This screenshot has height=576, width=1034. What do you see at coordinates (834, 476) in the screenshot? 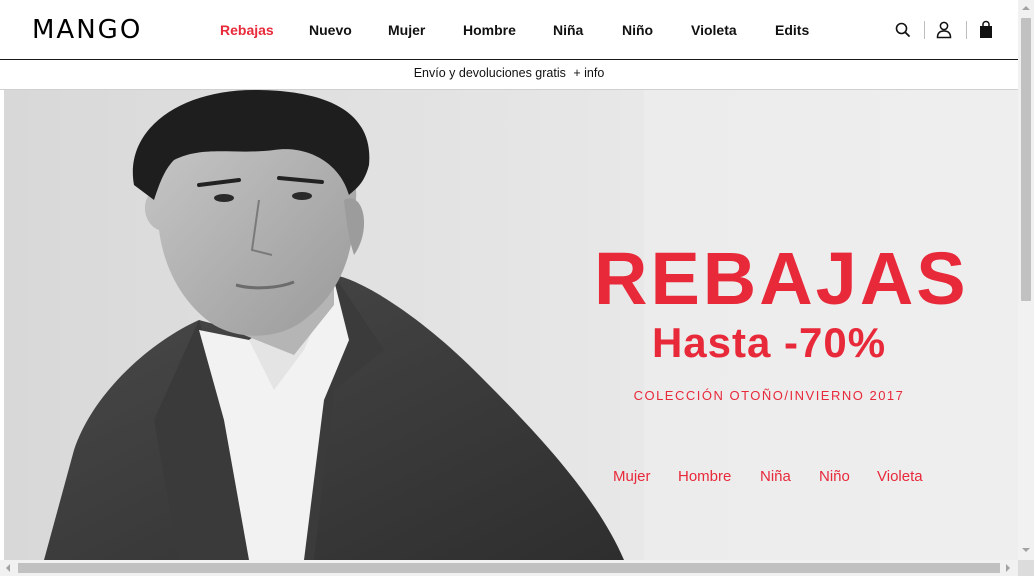
I see `hero-link-nino: Niño` at bounding box center [834, 476].